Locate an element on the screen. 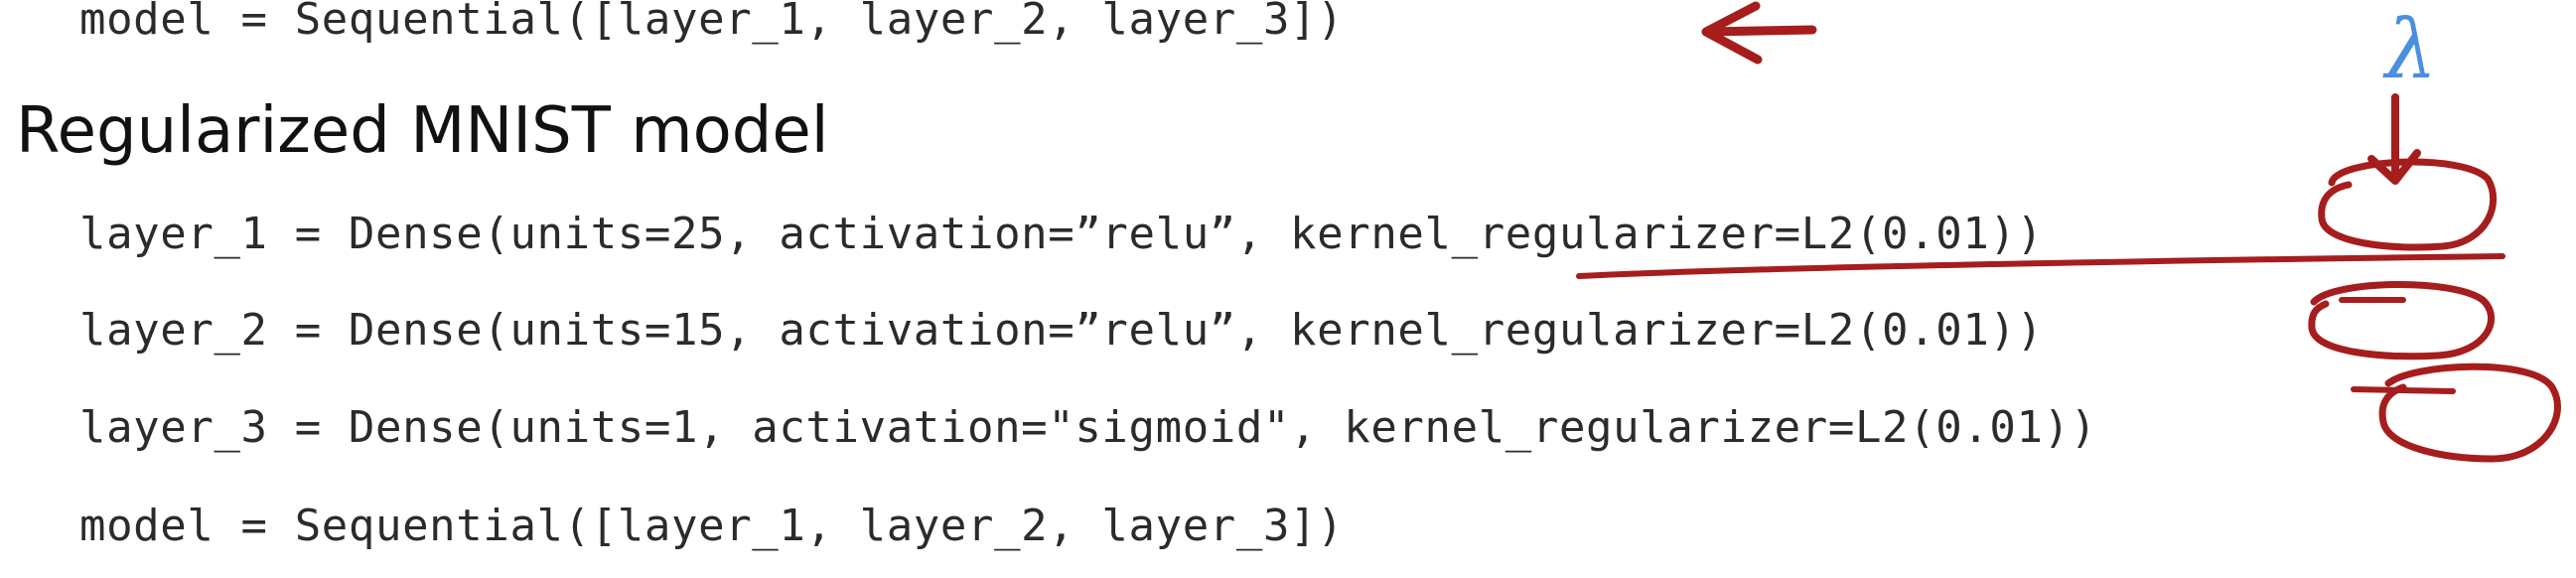  lambda-symbol: λ is located at coordinates (2410, 50).